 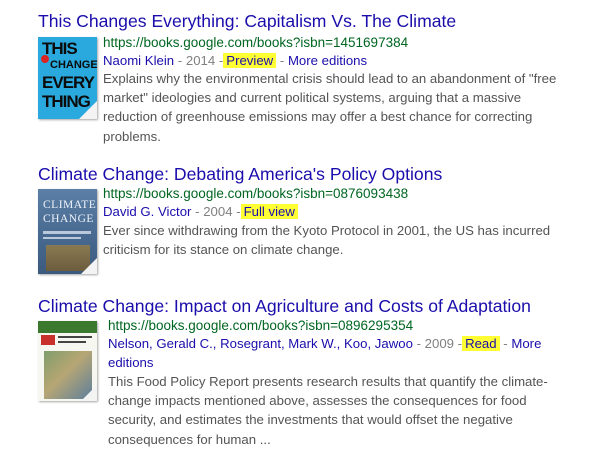 I want to click on cover-word: CHANGE, so click(x=68, y=219).